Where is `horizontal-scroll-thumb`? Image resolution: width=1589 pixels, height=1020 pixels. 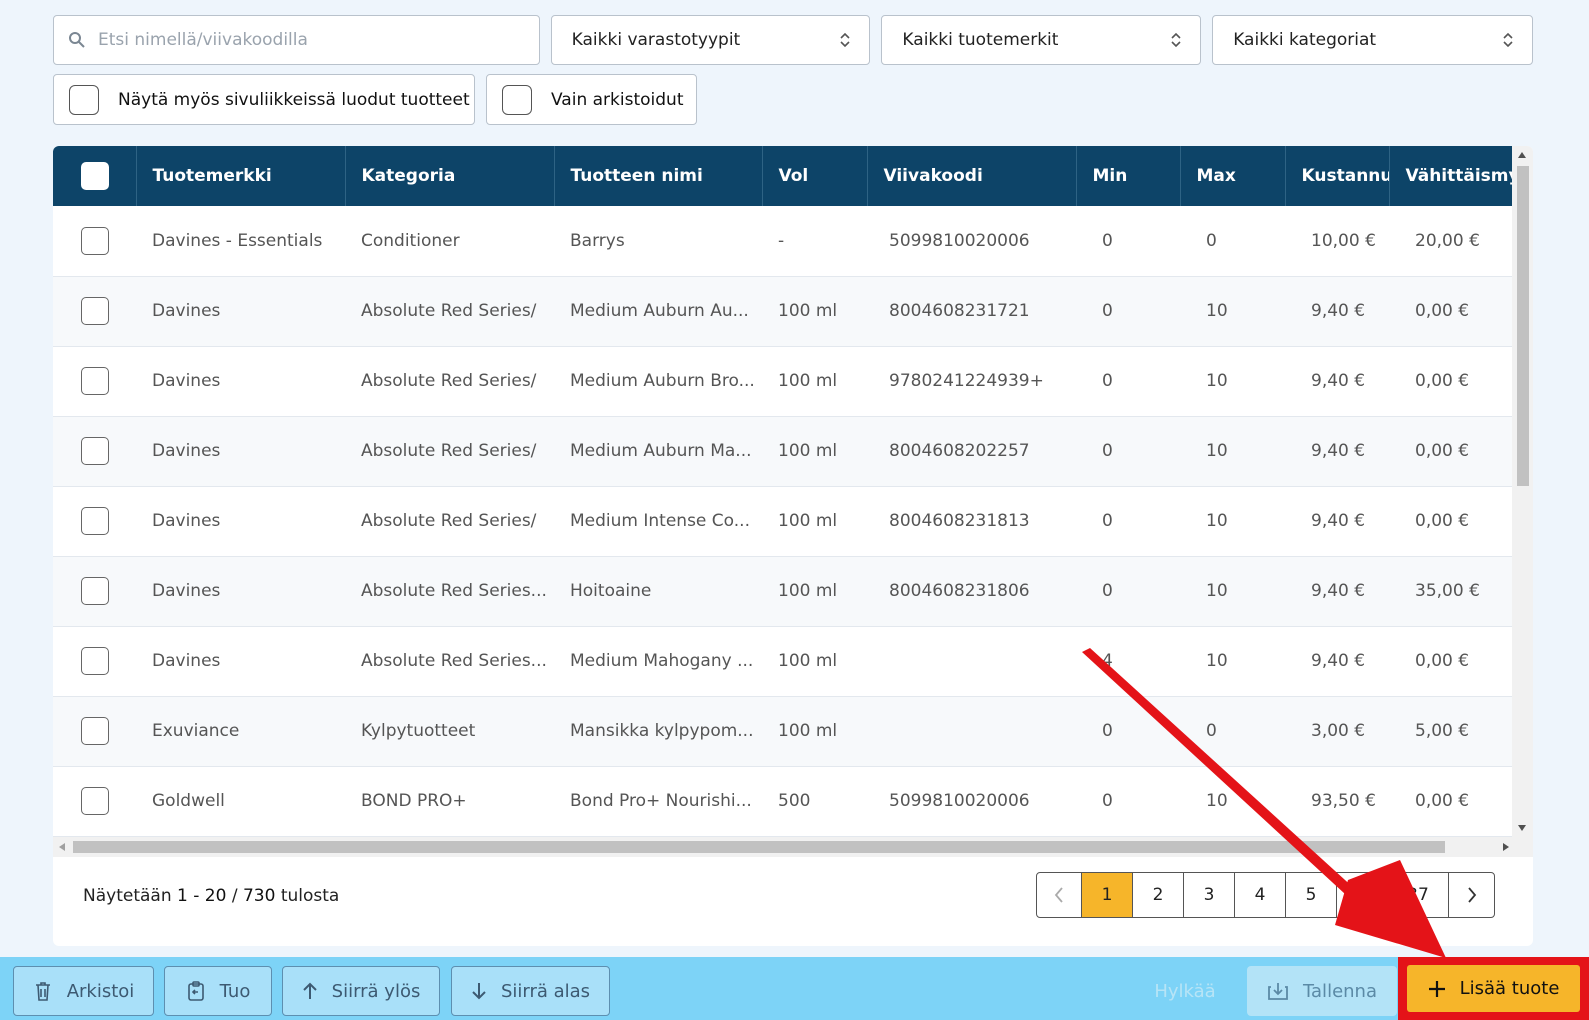 horizontal-scroll-thumb is located at coordinates (759, 847).